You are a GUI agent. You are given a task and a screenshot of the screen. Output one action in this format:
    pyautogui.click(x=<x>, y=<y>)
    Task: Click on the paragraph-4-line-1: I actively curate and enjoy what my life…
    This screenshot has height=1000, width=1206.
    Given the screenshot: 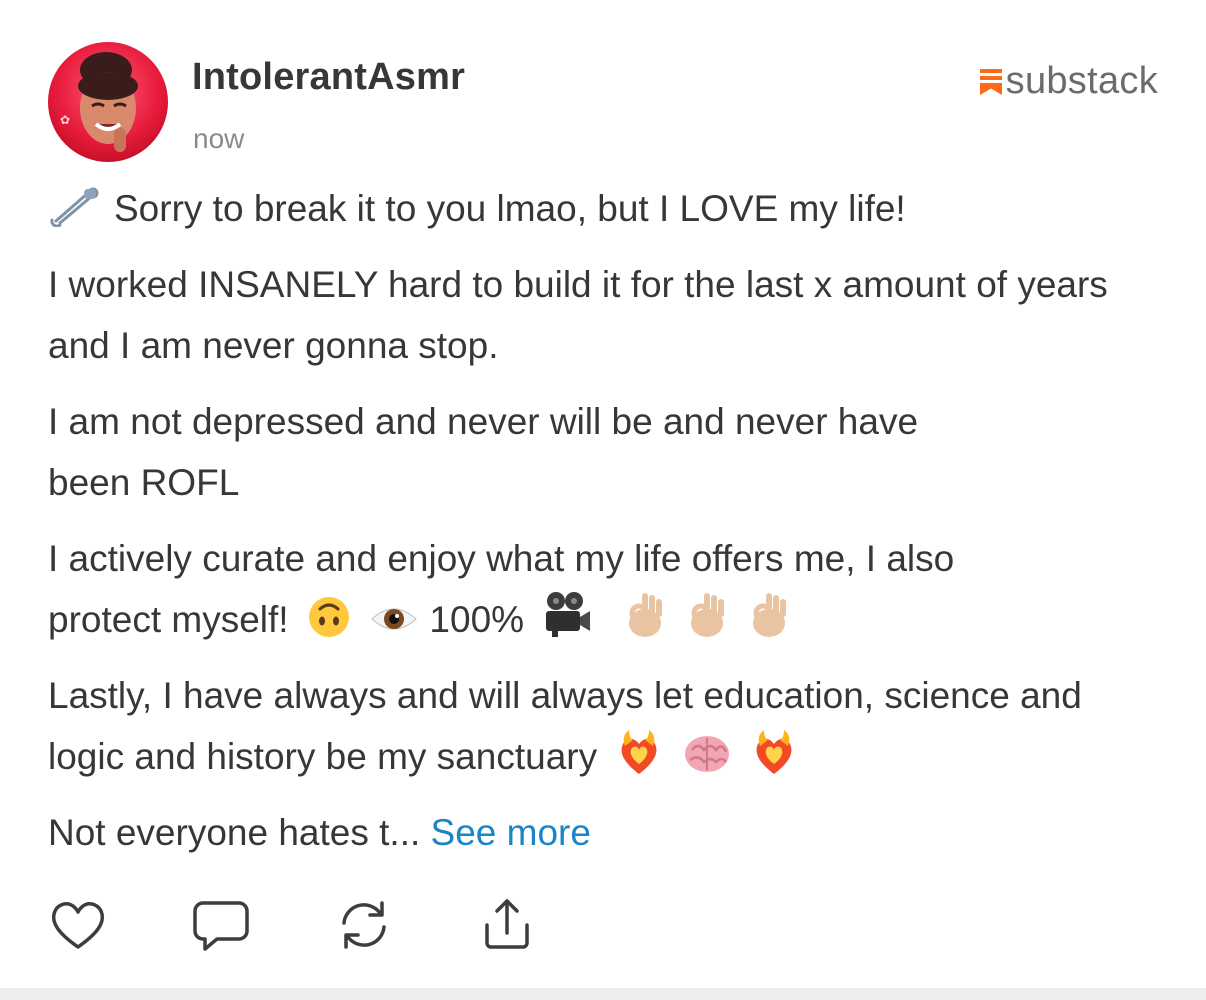 What is the action you would take?
    pyautogui.click(x=501, y=558)
    